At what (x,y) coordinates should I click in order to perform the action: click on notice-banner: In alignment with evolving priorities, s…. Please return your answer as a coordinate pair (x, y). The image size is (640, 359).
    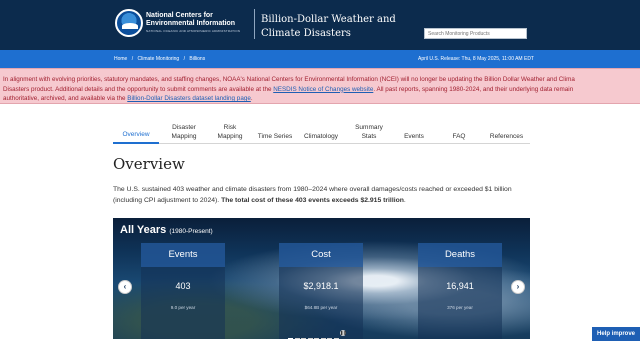
    Looking at the image, I should click on (320, 86).